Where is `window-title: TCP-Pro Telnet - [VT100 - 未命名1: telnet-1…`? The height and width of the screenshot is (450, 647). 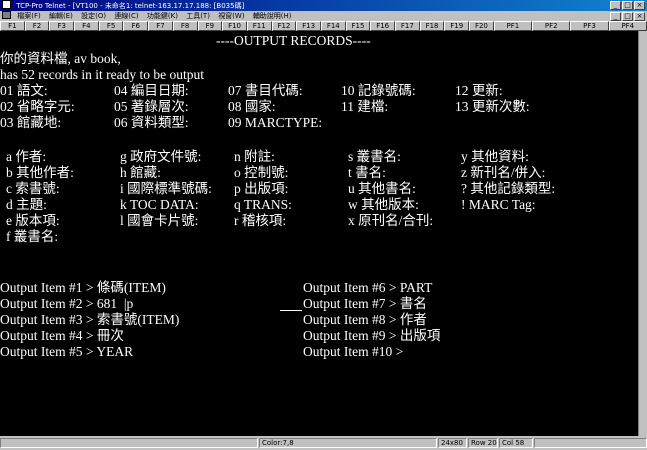
window-title: TCP-Pro Telnet - [VT100 - 未命名1: telnet-1… is located at coordinates (130, 6).